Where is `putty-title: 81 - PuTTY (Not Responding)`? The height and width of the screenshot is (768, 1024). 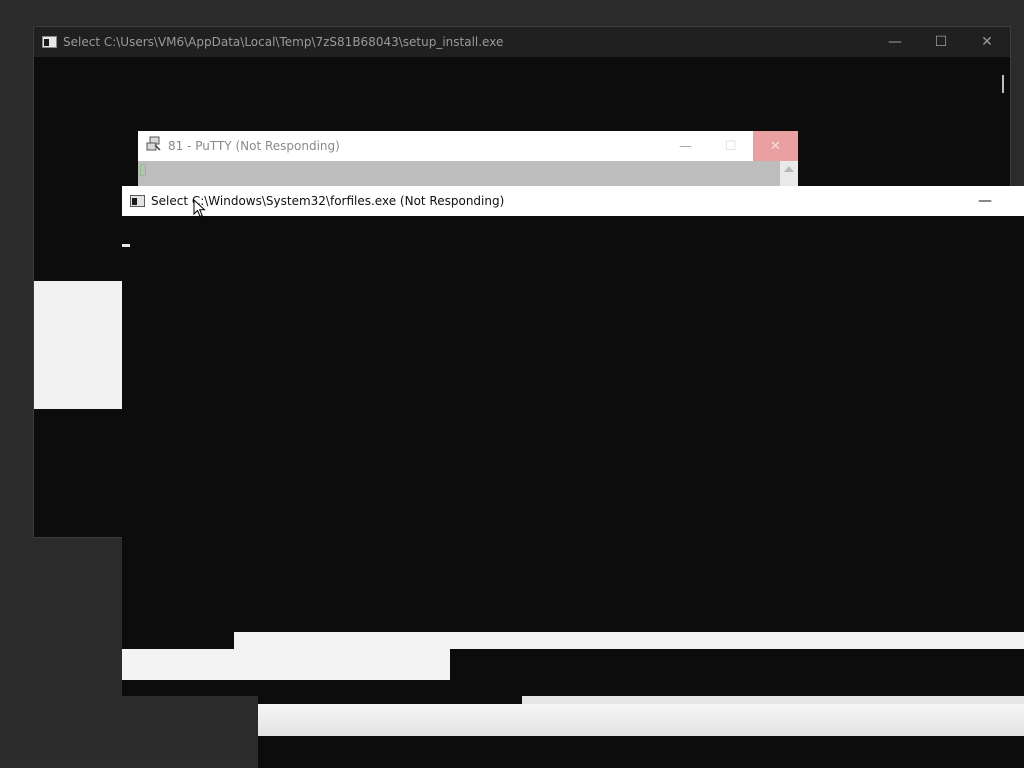 putty-title: 81 - PuTTY (Not Responding) is located at coordinates (254, 146).